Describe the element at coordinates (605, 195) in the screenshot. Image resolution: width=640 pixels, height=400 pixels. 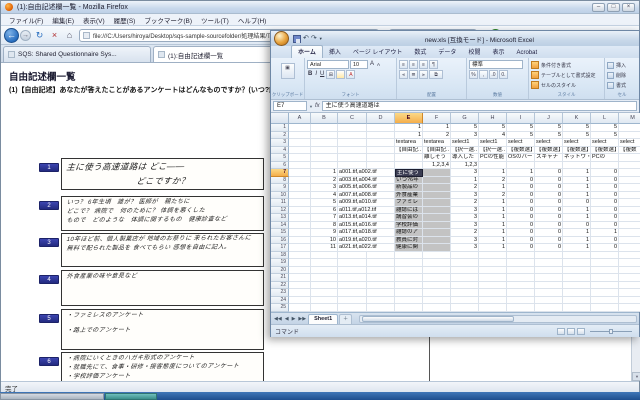
I see `cell-L10: 0` at that location.